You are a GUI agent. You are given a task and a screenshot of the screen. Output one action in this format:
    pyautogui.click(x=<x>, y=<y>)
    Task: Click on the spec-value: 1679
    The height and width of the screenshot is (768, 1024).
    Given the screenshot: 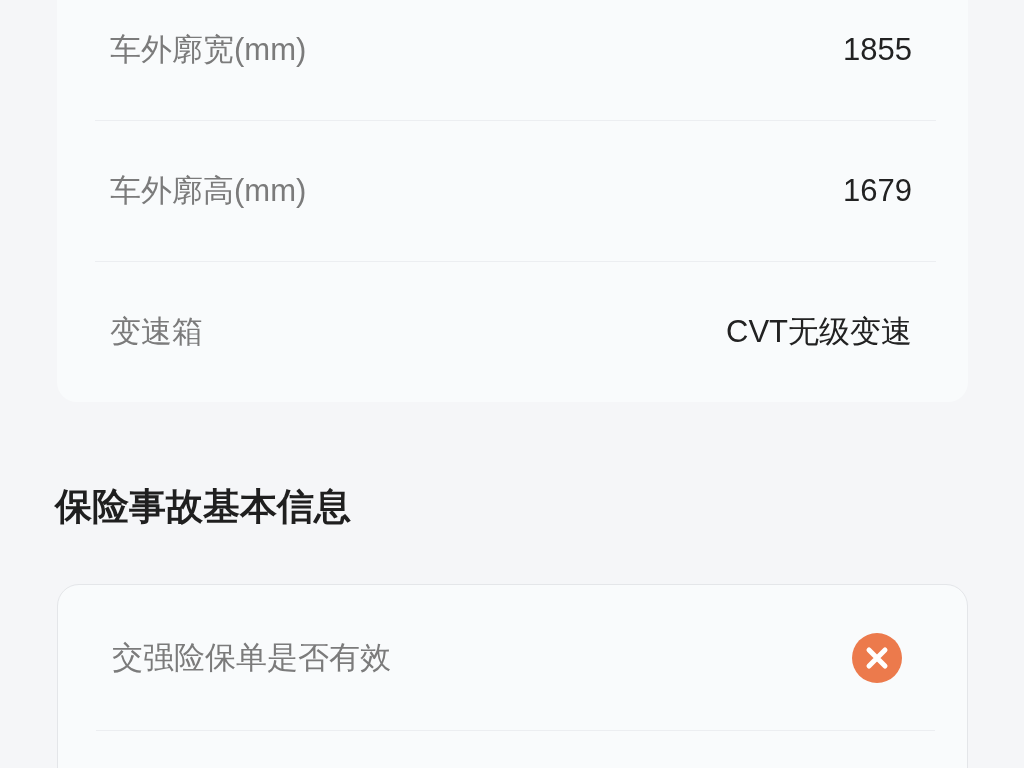 What is the action you would take?
    pyautogui.click(x=877, y=191)
    